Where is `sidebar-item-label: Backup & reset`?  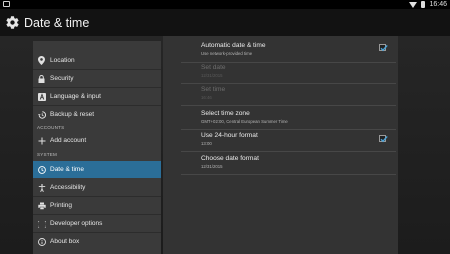 sidebar-item-label: Backup & reset is located at coordinates (72, 114).